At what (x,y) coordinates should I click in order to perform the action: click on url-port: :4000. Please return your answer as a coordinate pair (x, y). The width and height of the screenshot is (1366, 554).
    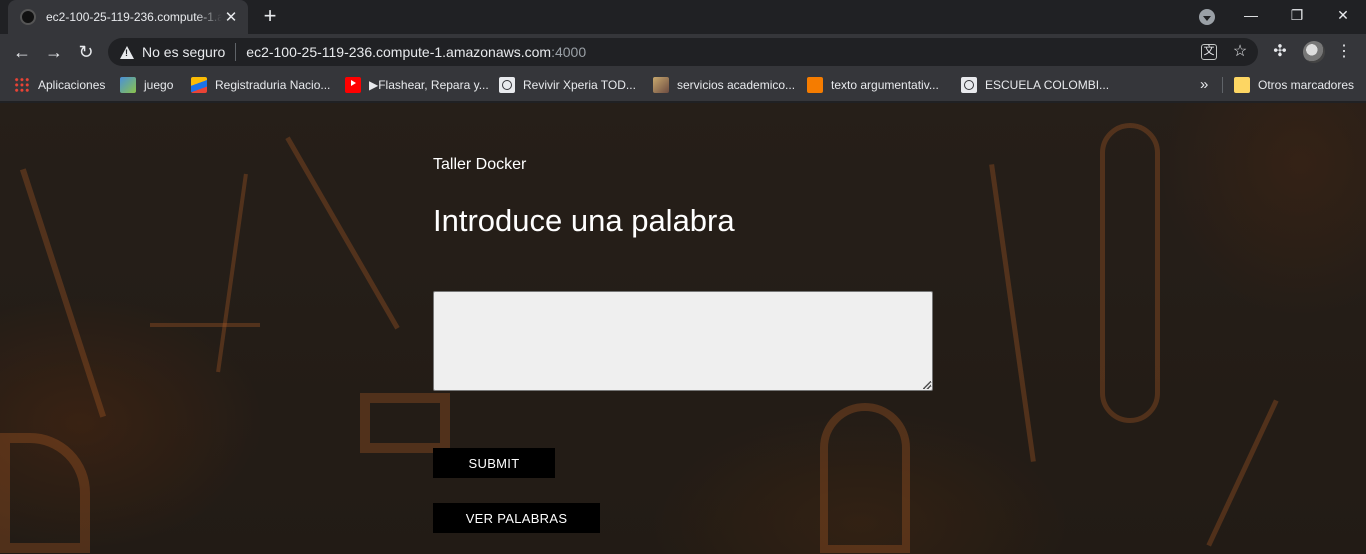
    Looking at the image, I should click on (569, 52).